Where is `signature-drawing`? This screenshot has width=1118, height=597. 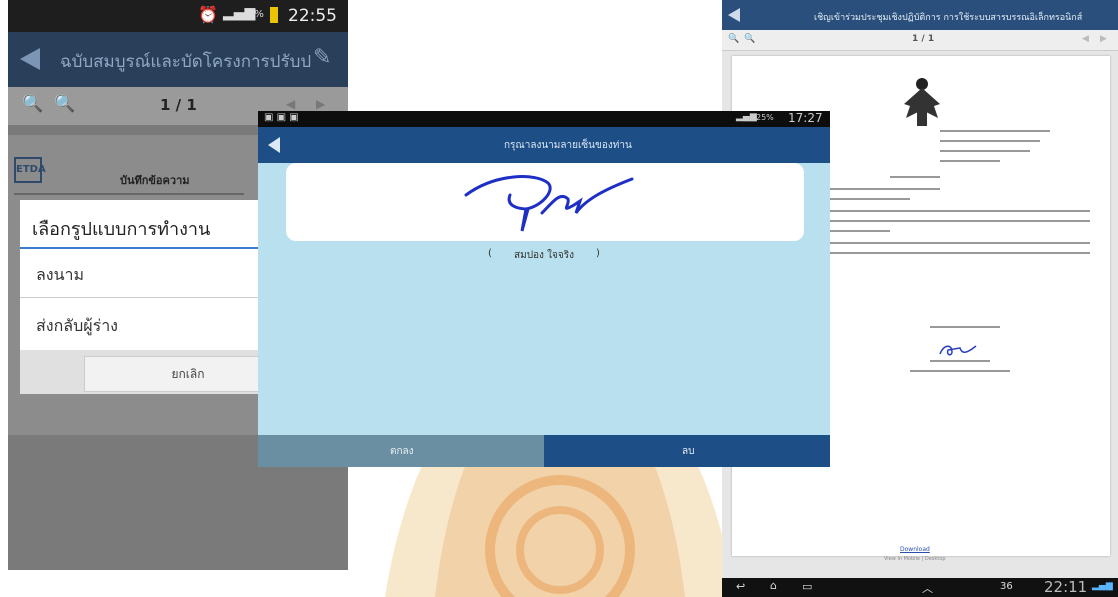
signature-drawing is located at coordinates (549, 203).